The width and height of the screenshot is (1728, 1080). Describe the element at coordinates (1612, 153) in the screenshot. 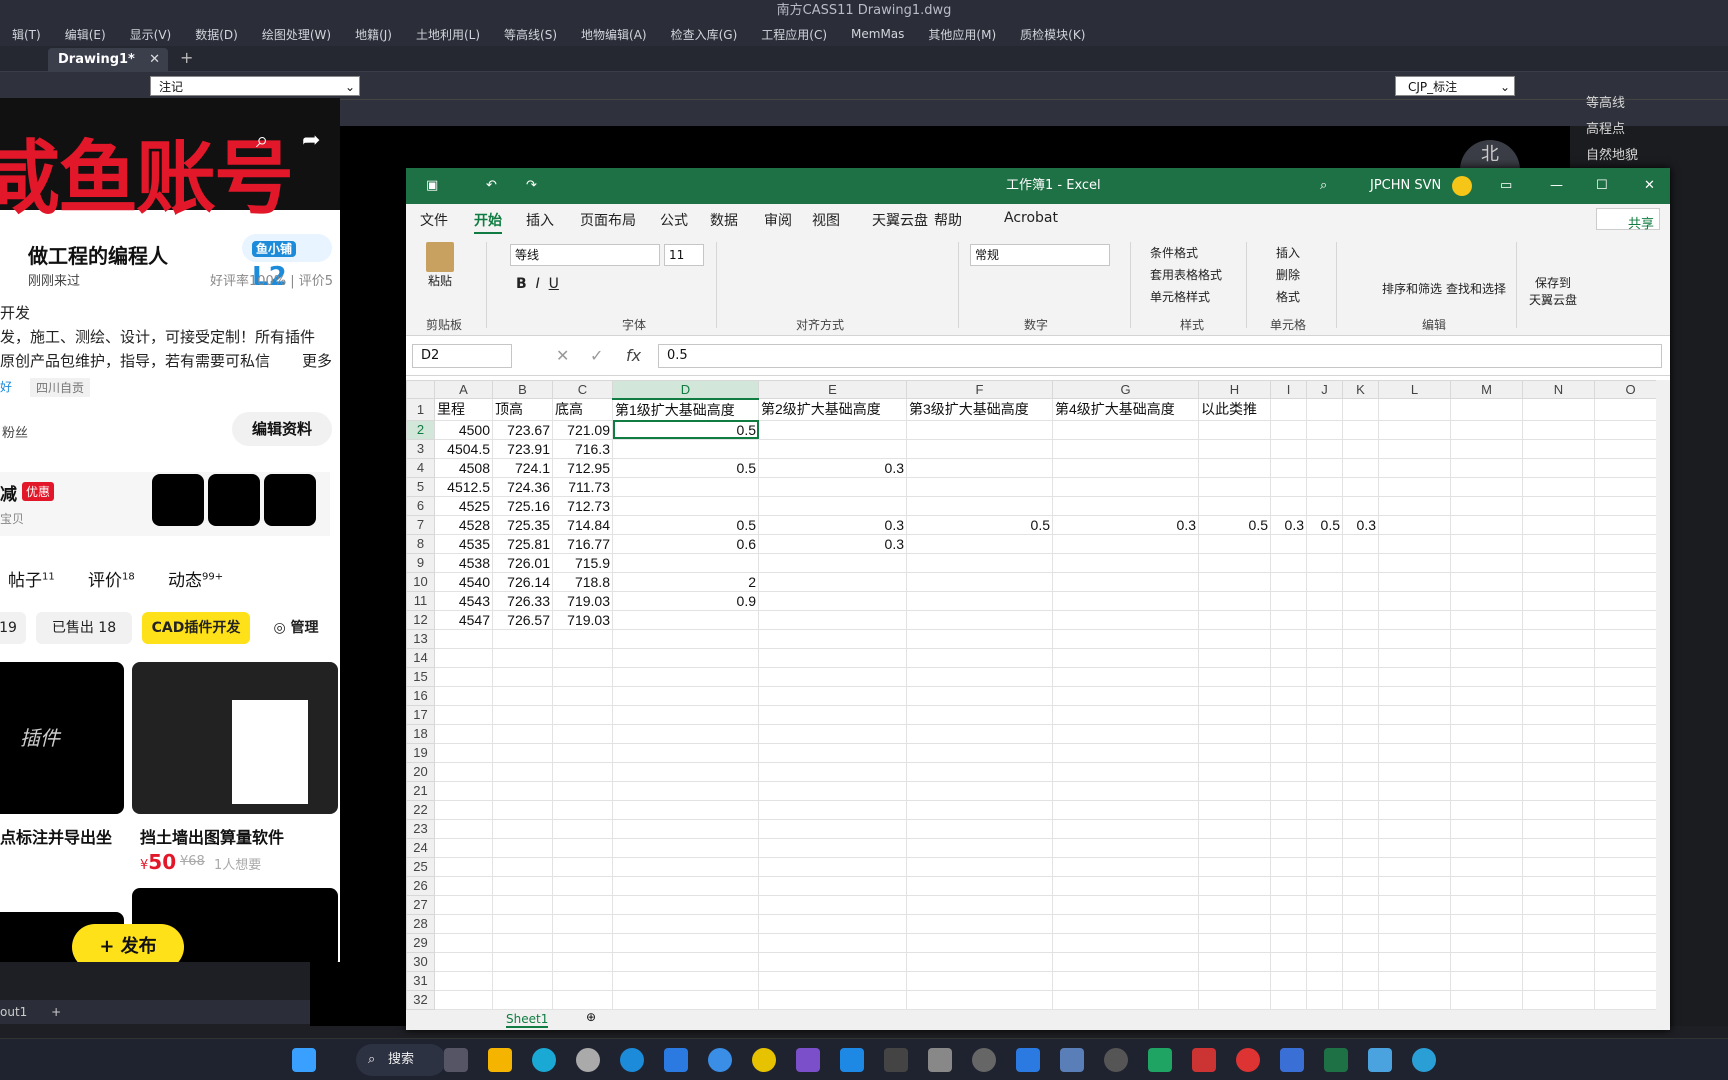

I see `symbol-category: 自然地貌` at that location.